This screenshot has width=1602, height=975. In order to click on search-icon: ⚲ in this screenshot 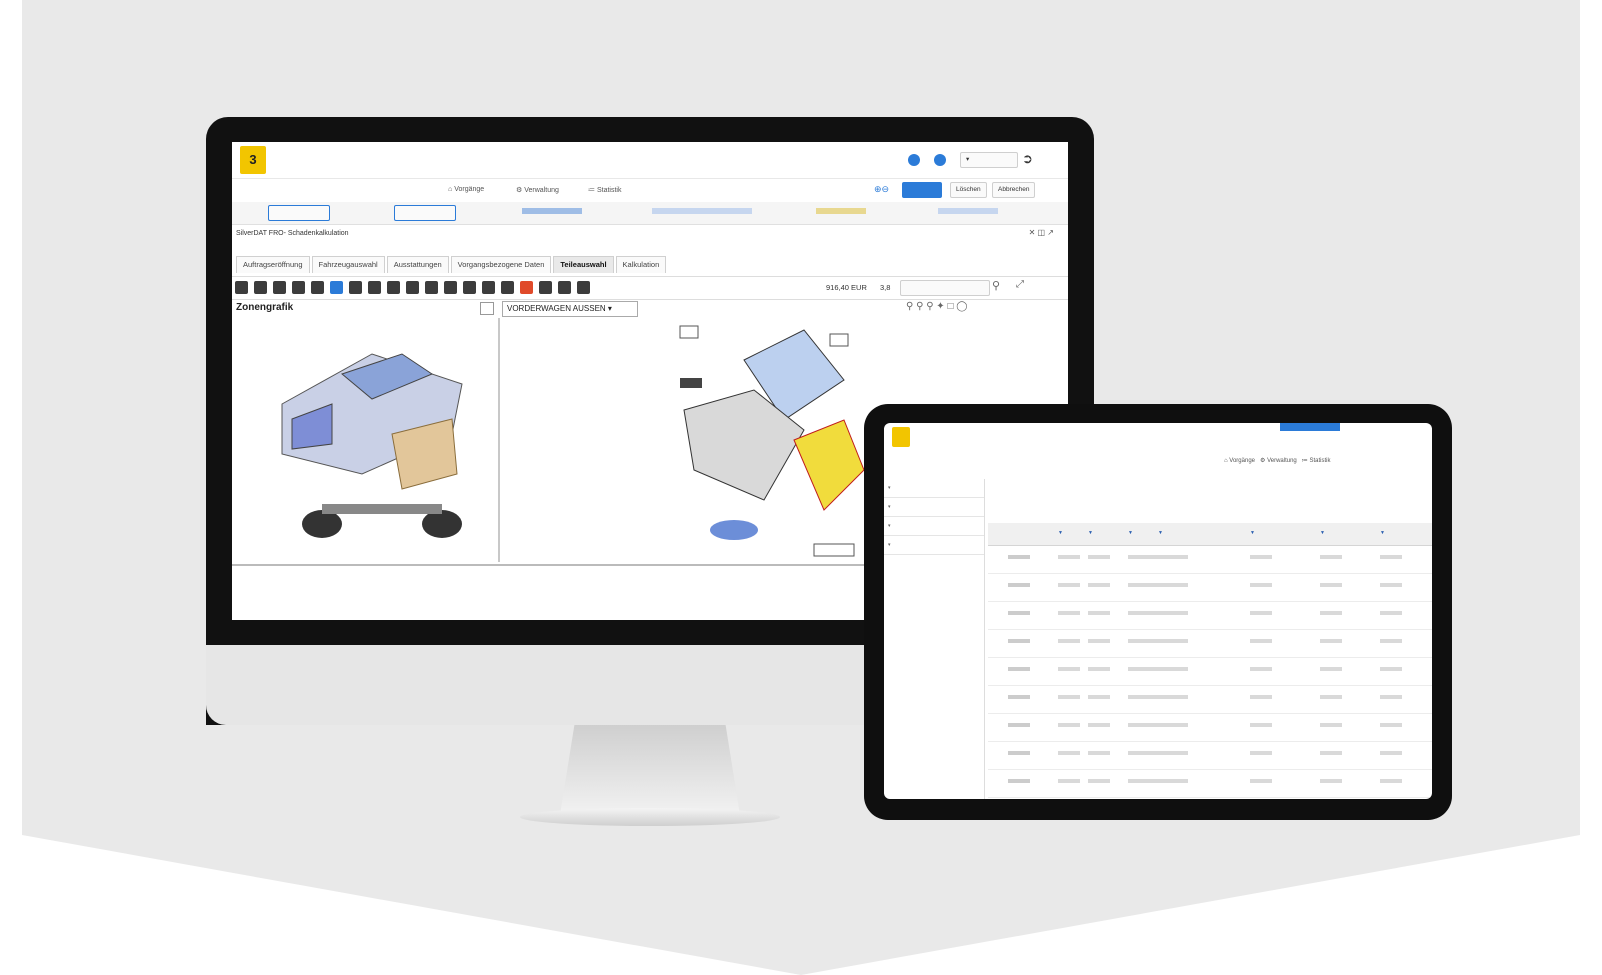, I will do `click(996, 285)`.